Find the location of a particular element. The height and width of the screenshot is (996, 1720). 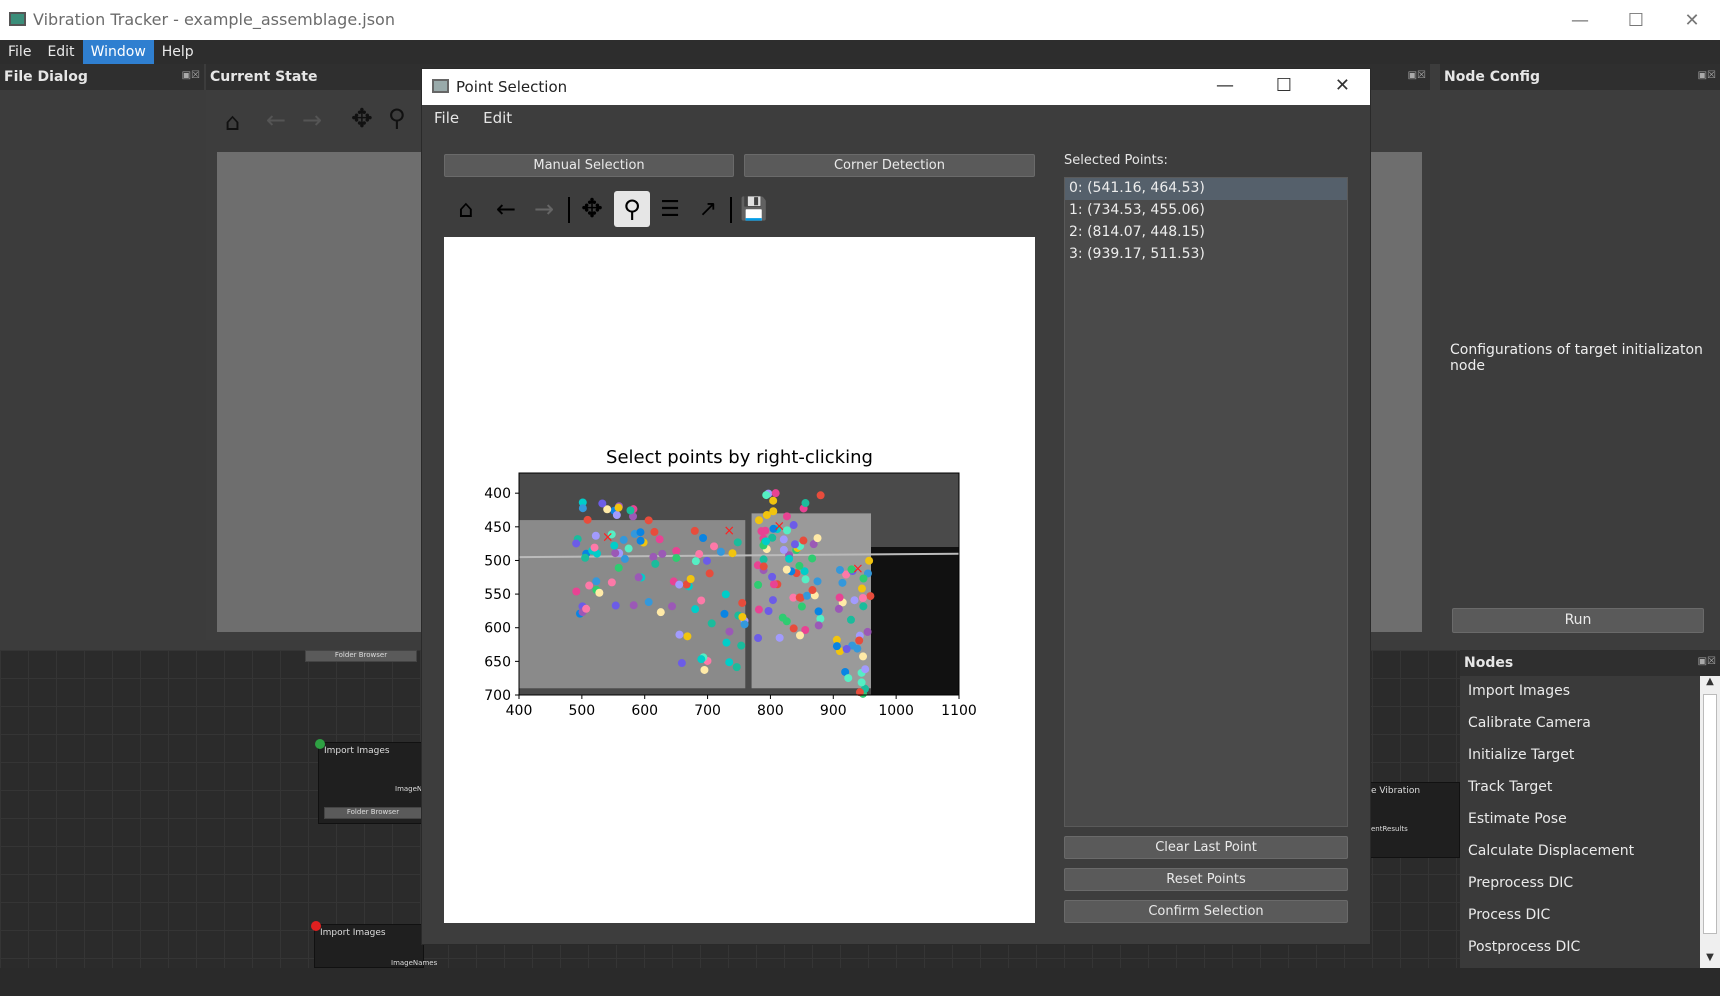

dialog-minimize-button: — is located at coordinates (1225, 85).